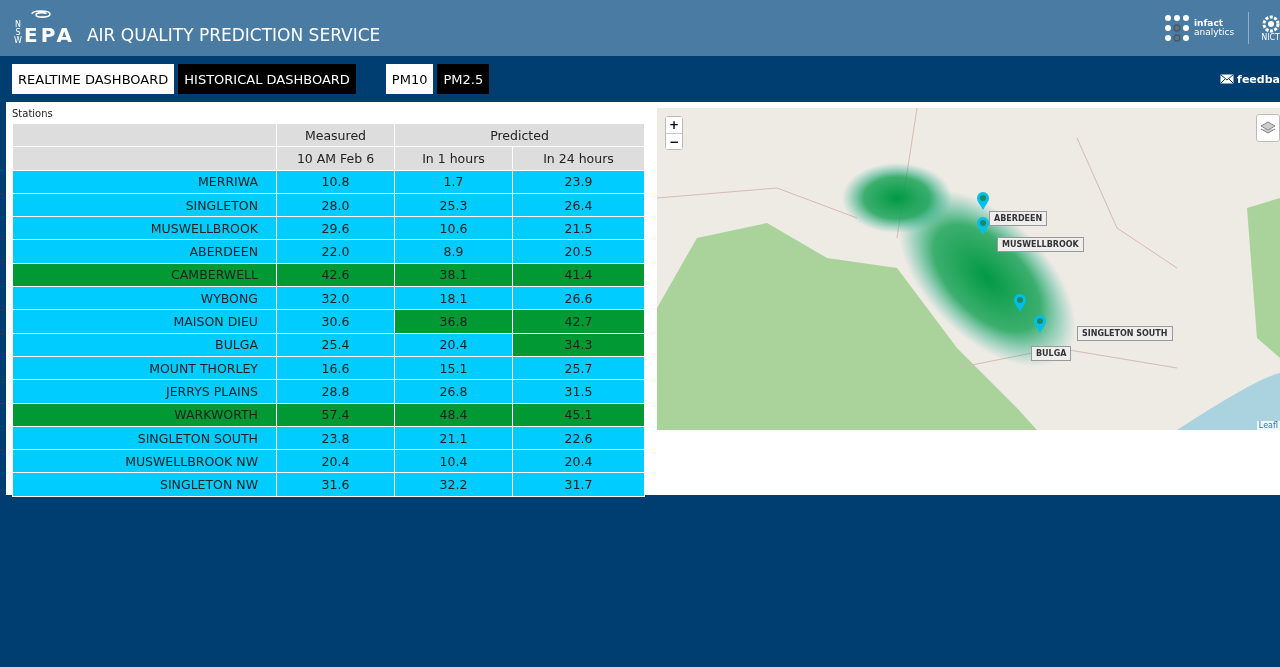 This screenshot has height=667, width=1280. Describe the element at coordinates (578, 182) in the screenshot. I see `value-cell: 23.9` at that location.